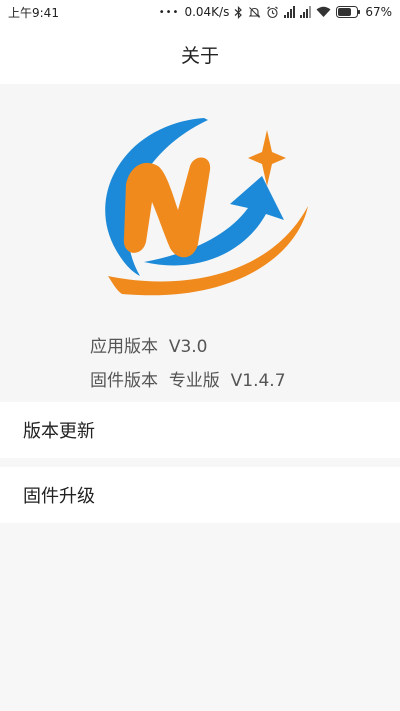  Describe the element at coordinates (194, 381) in the screenshot. I see `firmware-edition: 专业版` at that location.